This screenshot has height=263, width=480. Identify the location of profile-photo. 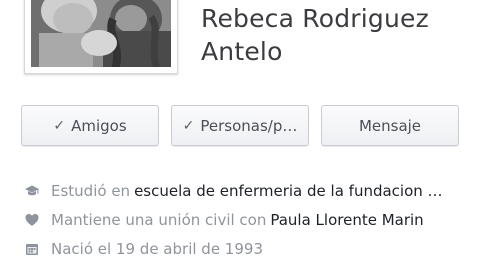
(101, 33).